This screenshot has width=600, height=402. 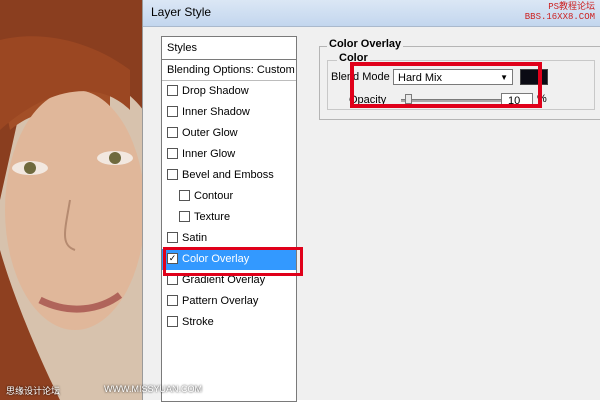 What do you see at coordinates (208, 154) in the screenshot?
I see `style-item-label: Inner Glow` at bounding box center [208, 154].